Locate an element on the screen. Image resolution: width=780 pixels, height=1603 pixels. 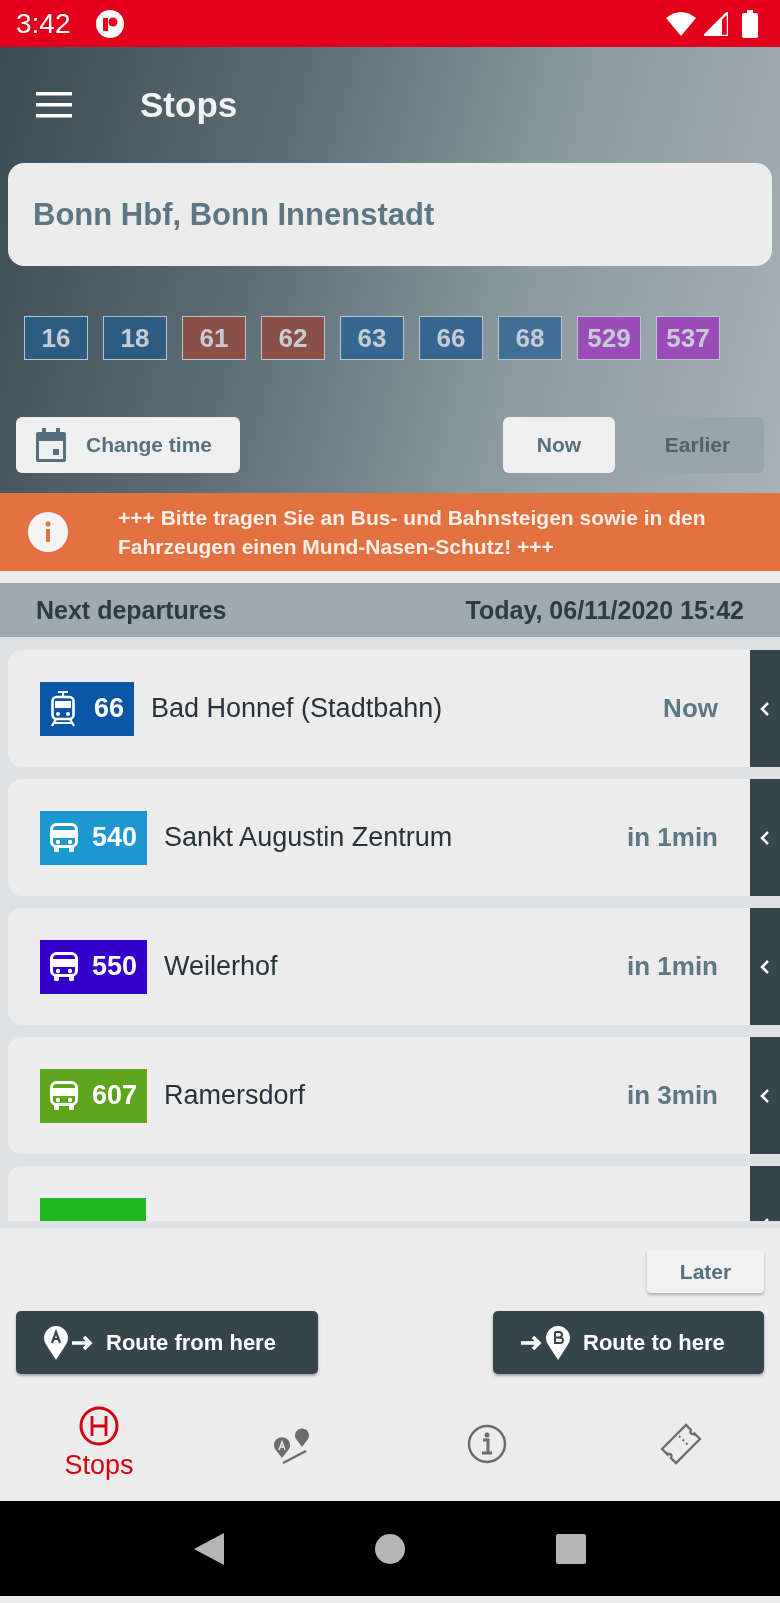
line-chip: 61 is located at coordinates (214, 338).